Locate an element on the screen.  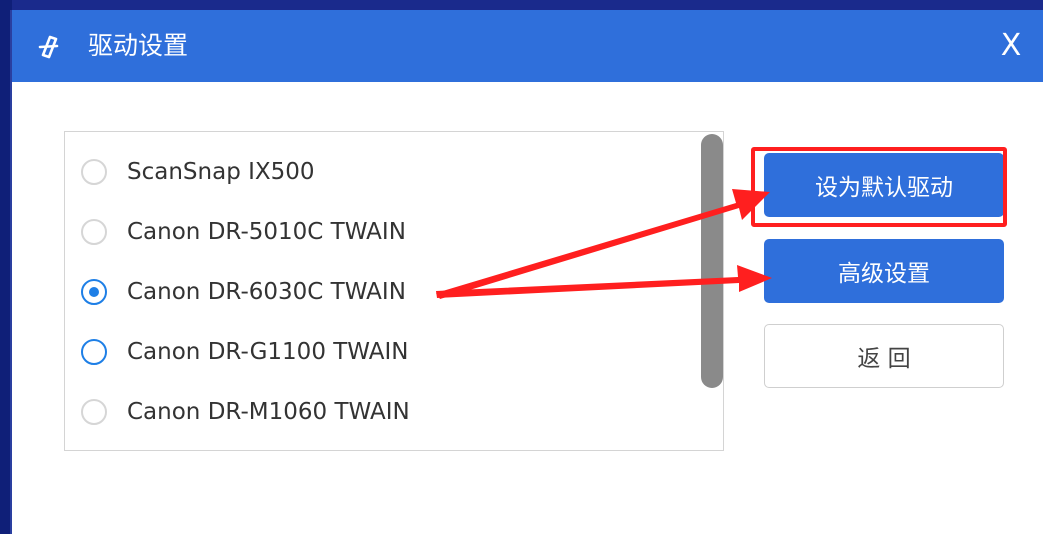
dialog-title: 驱动设置 is located at coordinates (138, 45).